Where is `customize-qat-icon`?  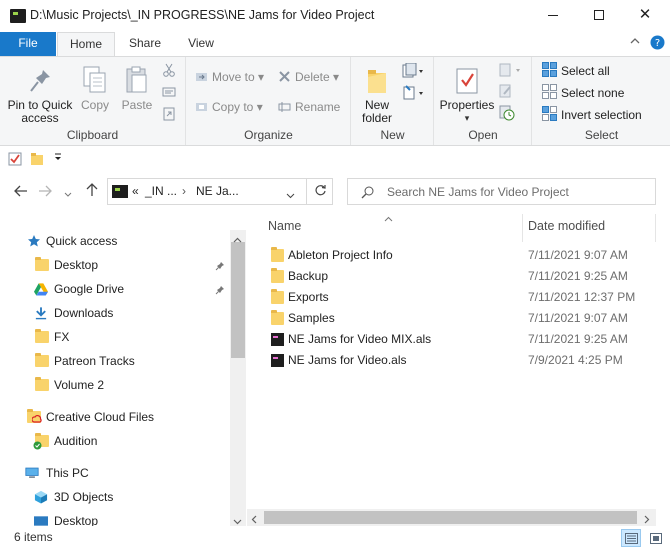 customize-qat-icon is located at coordinates (58, 158).